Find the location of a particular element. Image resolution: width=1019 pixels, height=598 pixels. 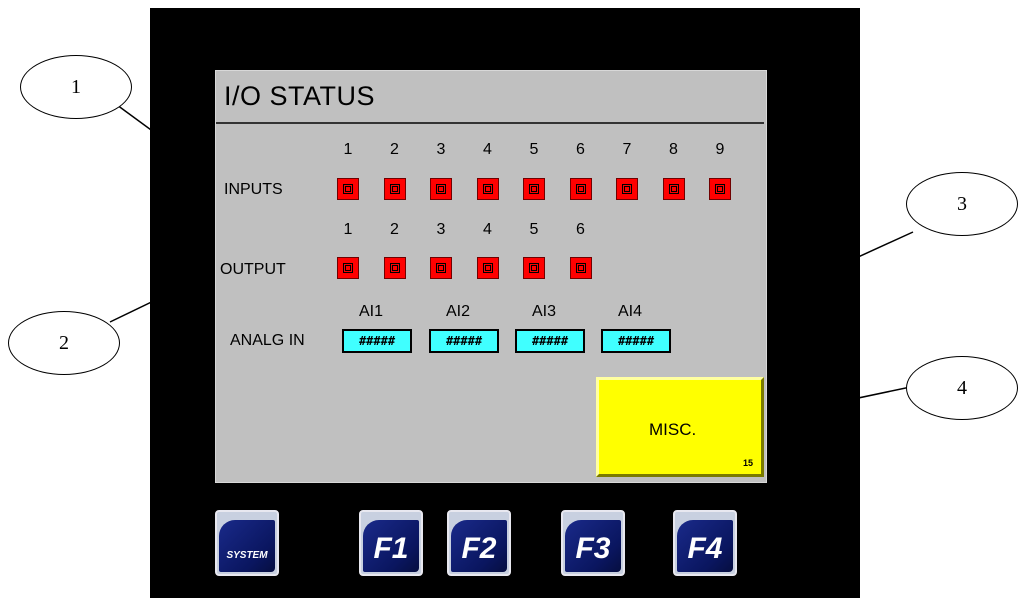

callout-1: 1 is located at coordinates (76, 87).